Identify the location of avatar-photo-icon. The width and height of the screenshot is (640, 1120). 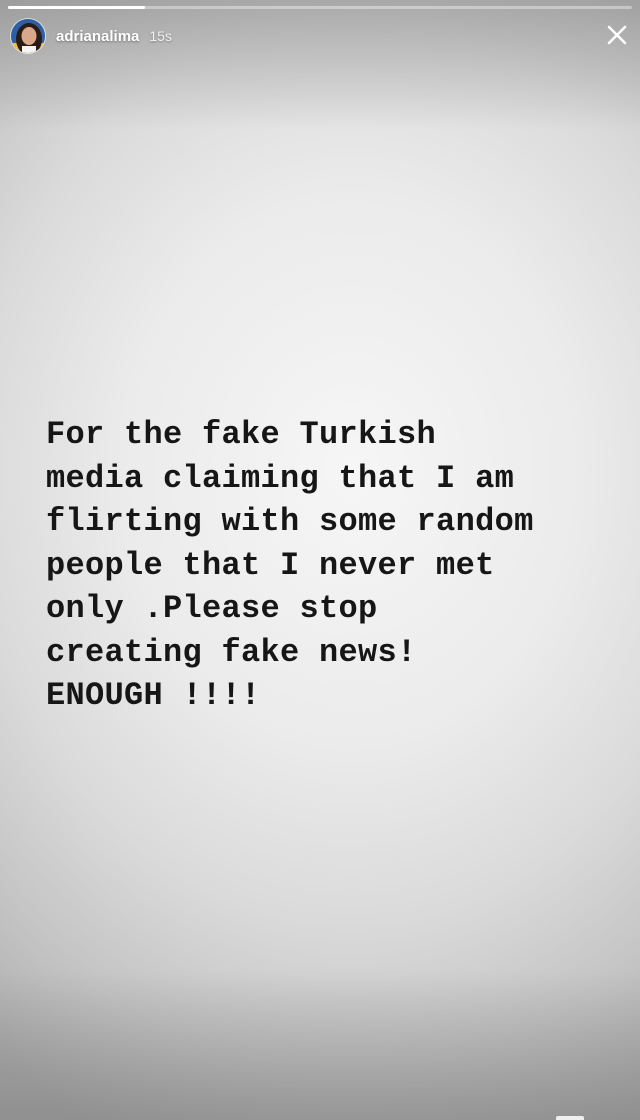
(28, 36).